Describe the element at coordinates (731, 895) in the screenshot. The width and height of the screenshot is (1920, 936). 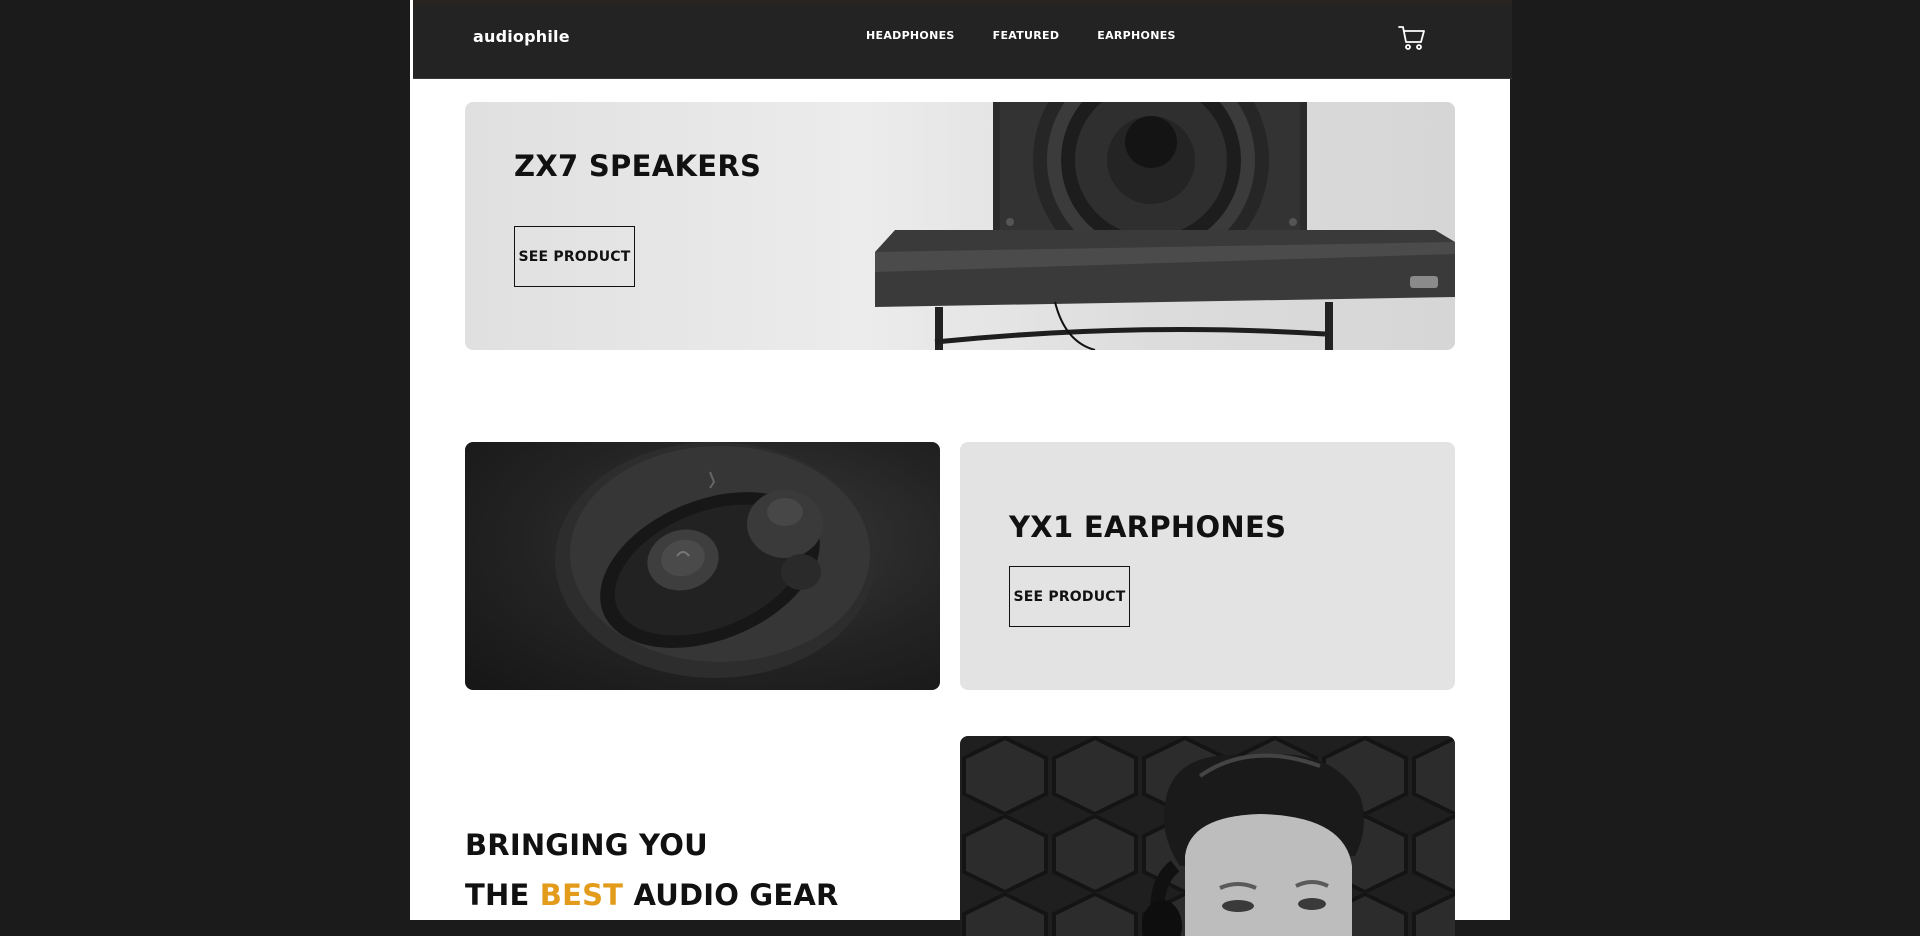
I see `about-heading-line2-post: AUDIO GEAR` at that location.